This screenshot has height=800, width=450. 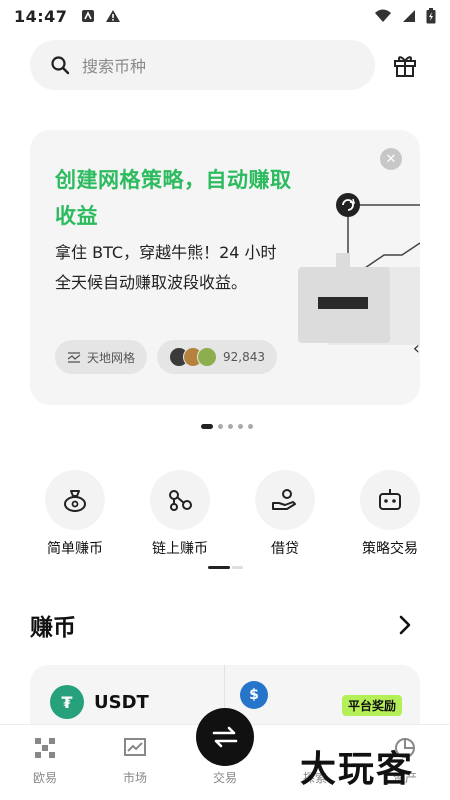 What do you see at coordinates (227, 426) in the screenshot?
I see `banner-pagination` at bounding box center [227, 426].